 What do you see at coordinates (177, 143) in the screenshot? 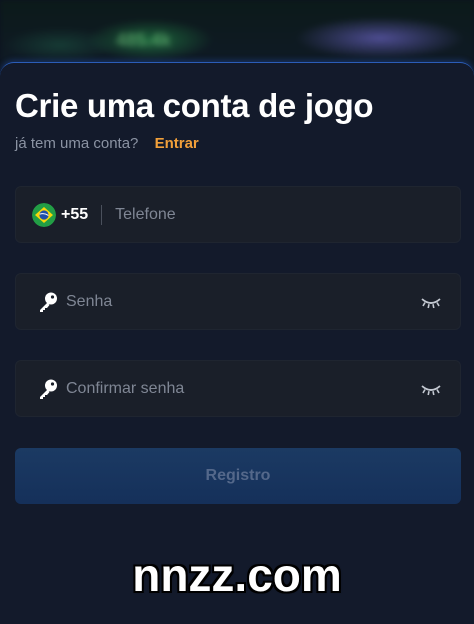
I see `login-link: Entrar` at bounding box center [177, 143].